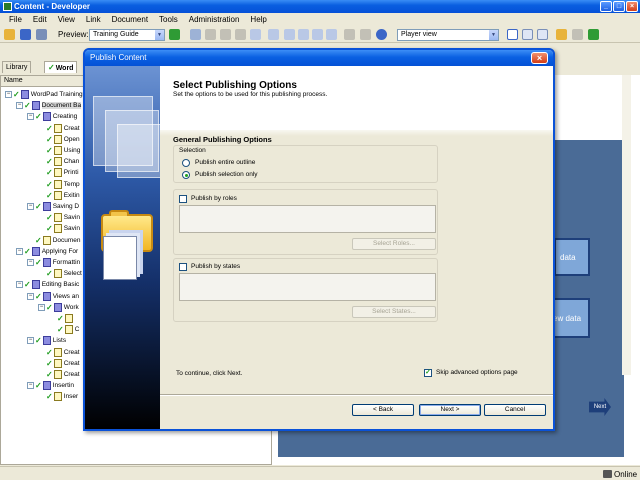 The image size is (640, 480). Describe the element at coordinates (303, 34) in the screenshot. I see `expand-icon` at that location.